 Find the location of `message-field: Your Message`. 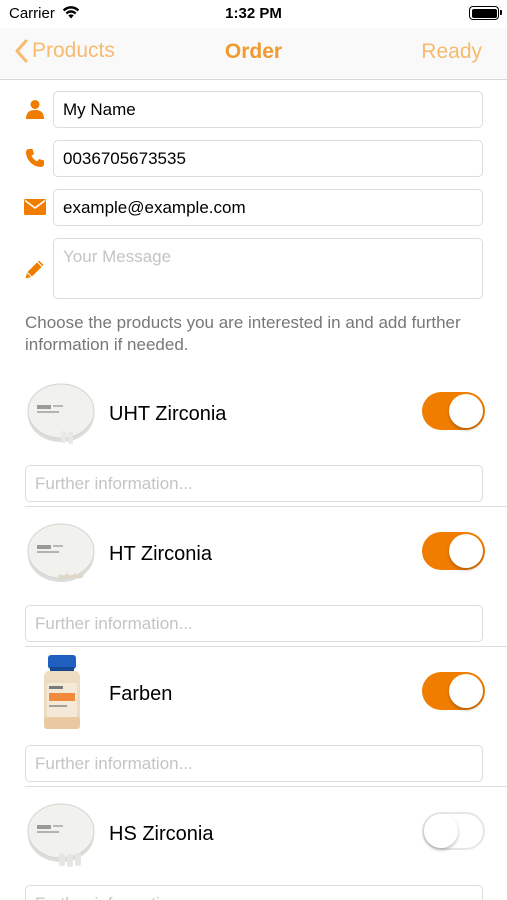

message-field: Your Message is located at coordinates (268, 268).